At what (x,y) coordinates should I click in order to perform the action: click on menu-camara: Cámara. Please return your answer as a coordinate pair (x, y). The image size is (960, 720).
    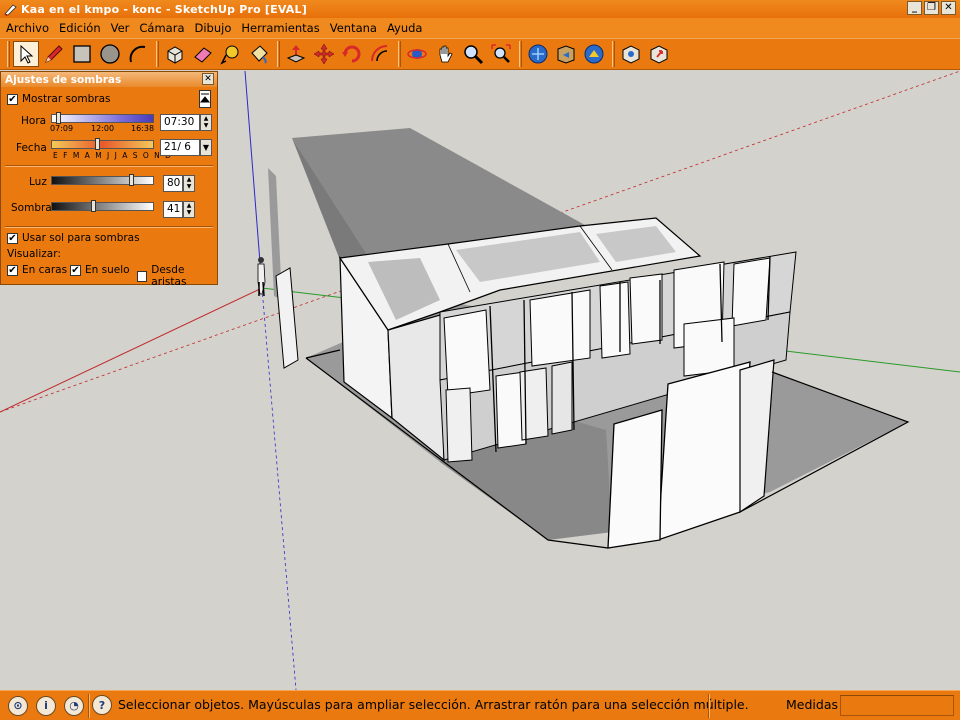
    Looking at the image, I should click on (164, 28).